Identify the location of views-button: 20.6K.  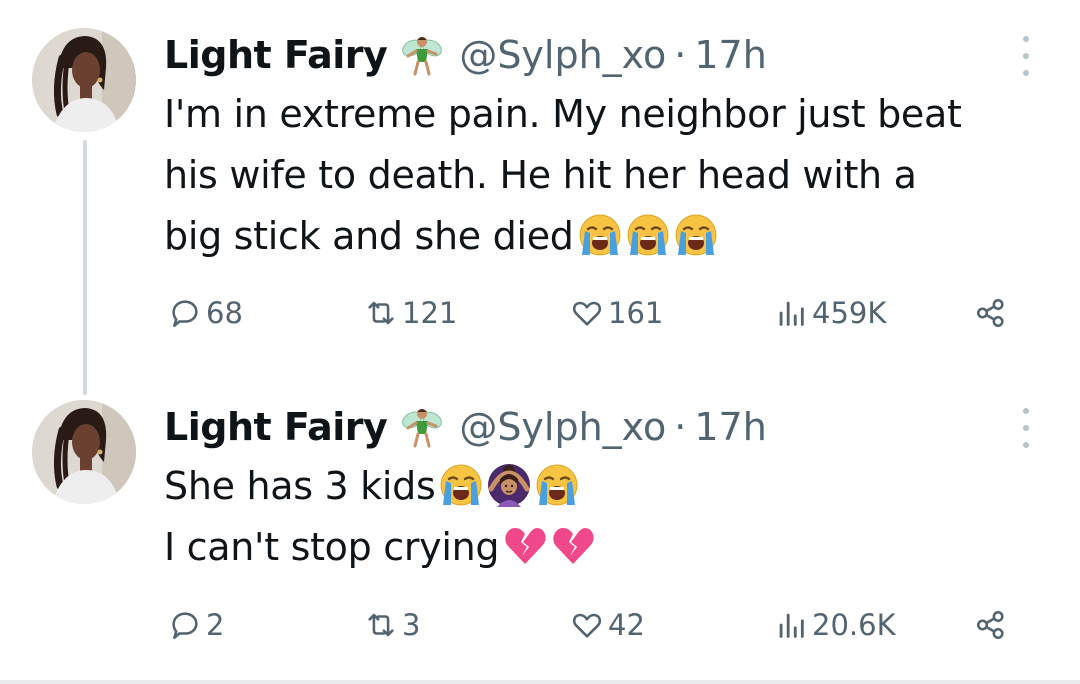
(835, 625).